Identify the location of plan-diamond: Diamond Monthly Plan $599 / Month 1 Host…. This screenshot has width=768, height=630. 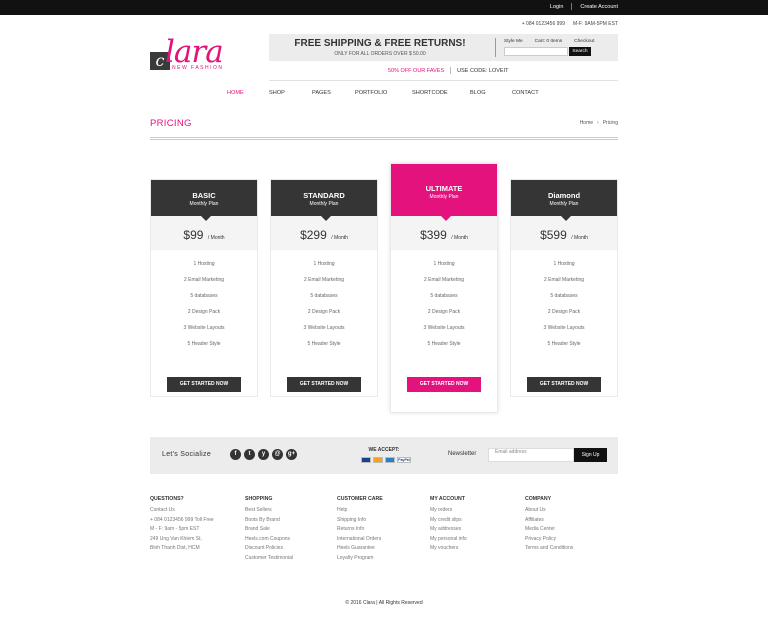
(564, 288).